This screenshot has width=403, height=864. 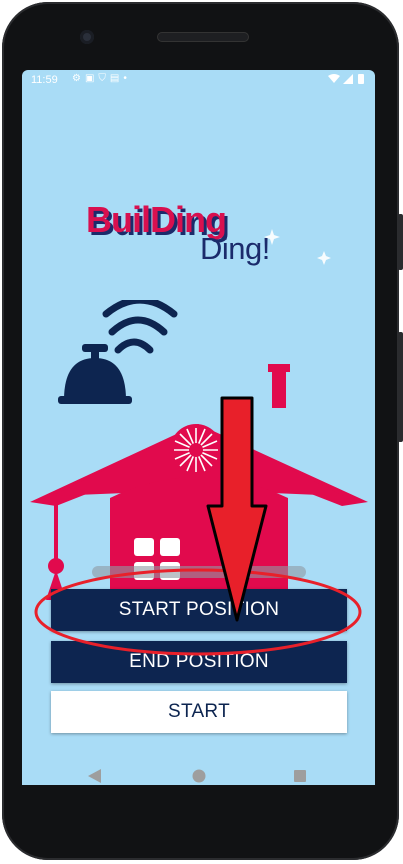 What do you see at coordinates (199, 610) in the screenshot?
I see `start-position-button: START POSITION` at bounding box center [199, 610].